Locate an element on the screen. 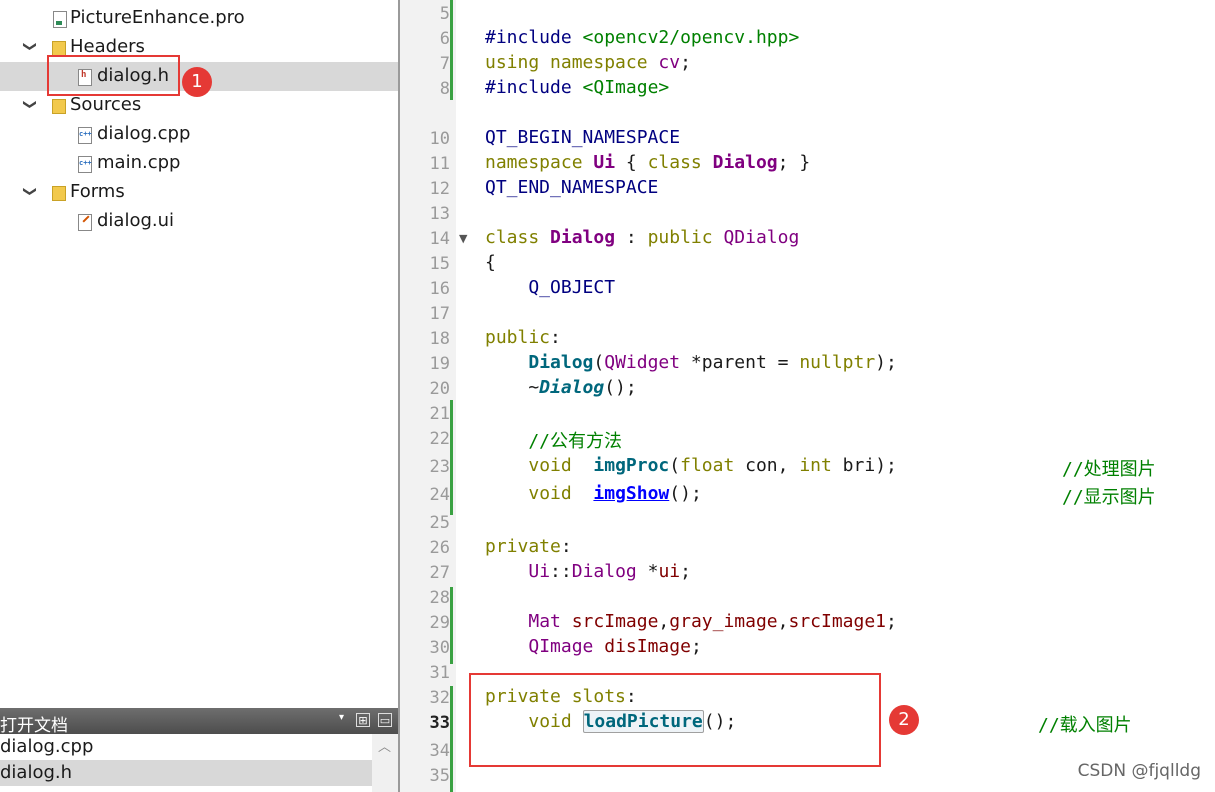 This screenshot has width=1215, height=792. tree-item-pro-file: PictureEnhance.pro is located at coordinates (199, 18).